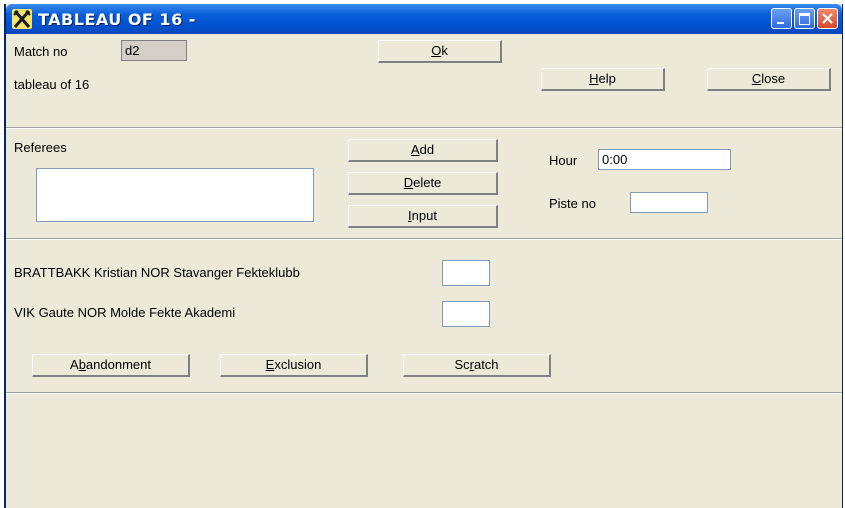  Describe the element at coordinates (294, 365) in the screenshot. I see `exclusion-button: Exclusion` at that location.